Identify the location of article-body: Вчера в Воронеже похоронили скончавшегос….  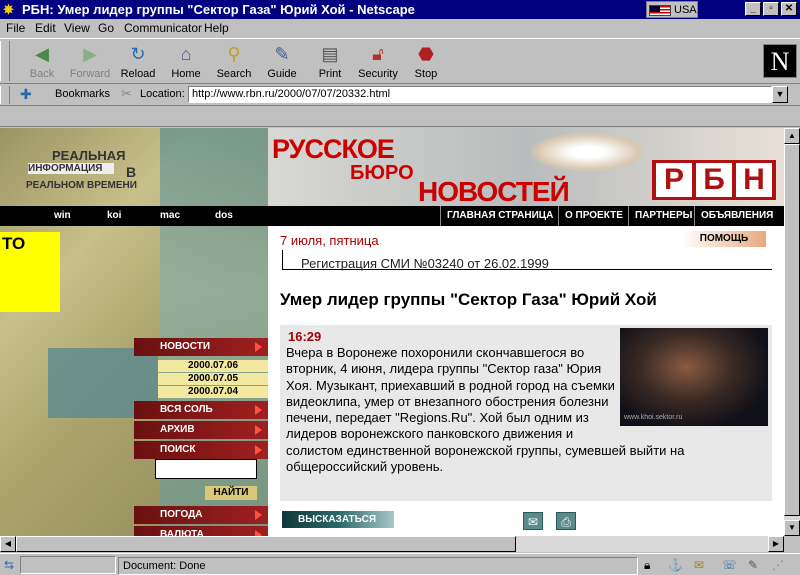
(485, 410).